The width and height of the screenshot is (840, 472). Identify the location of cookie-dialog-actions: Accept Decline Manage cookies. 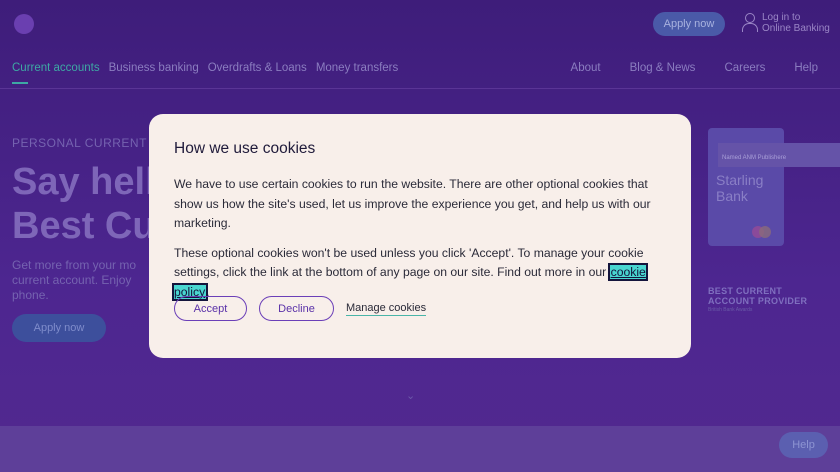
(300, 308).